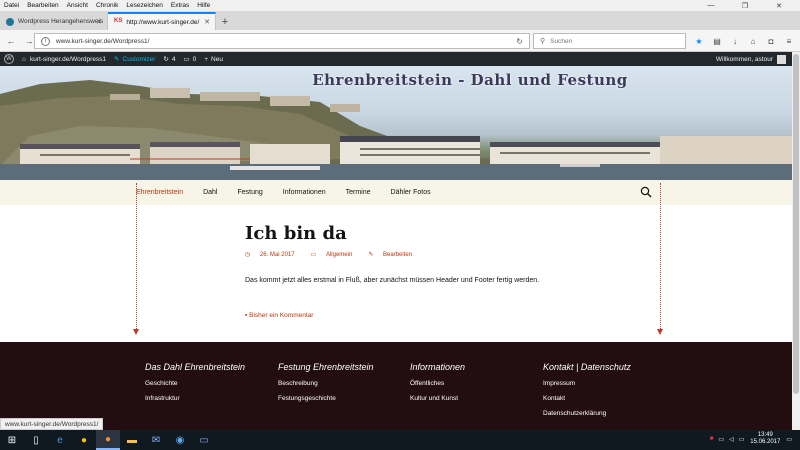 This screenshot has height=450, width=800. Describe the element at coordinates (84, 440) in the screenshot. I see `chrome-icon: ●` at that location.